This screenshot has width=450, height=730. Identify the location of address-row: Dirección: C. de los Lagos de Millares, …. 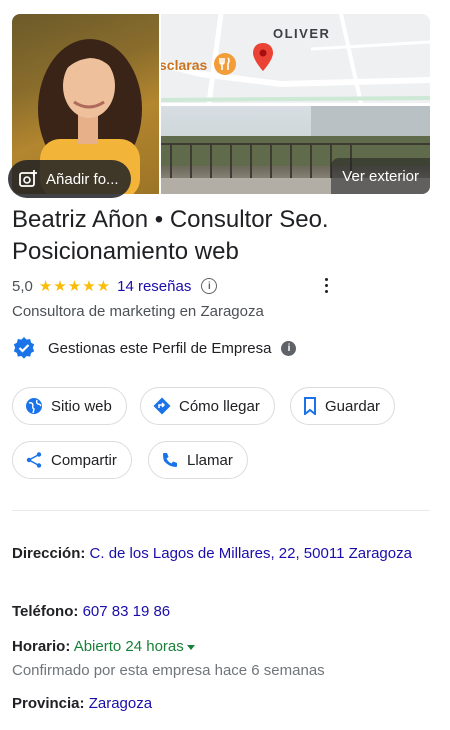
(217, 554).